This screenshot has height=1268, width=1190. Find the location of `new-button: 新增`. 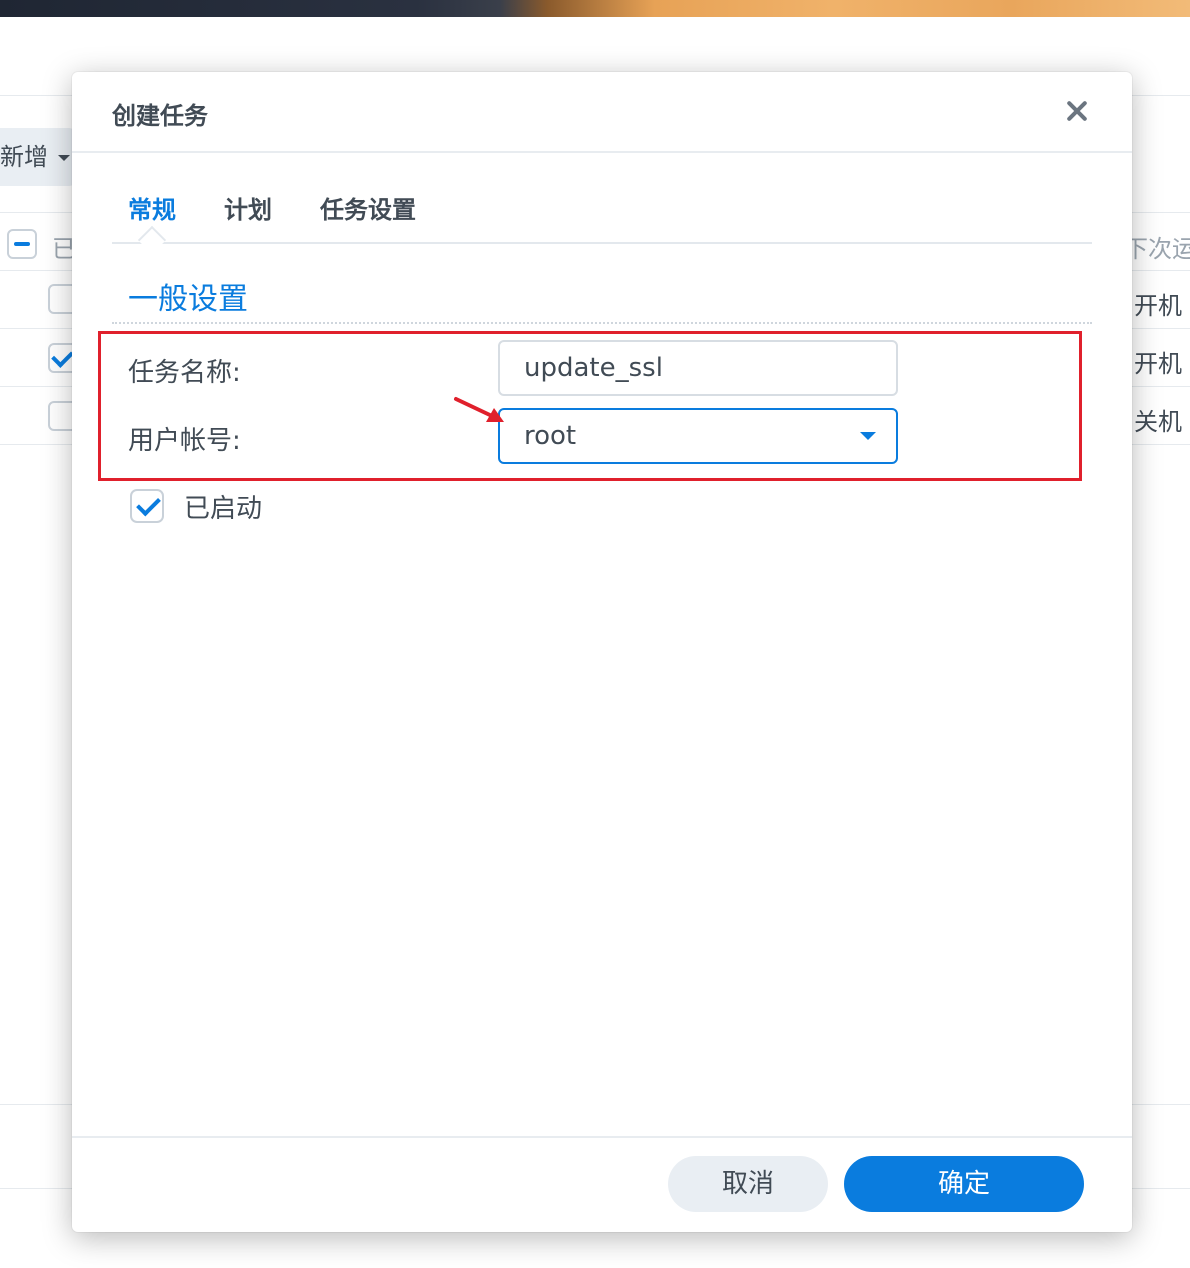

new-button: 新增 is located at coordinates (37, 157).